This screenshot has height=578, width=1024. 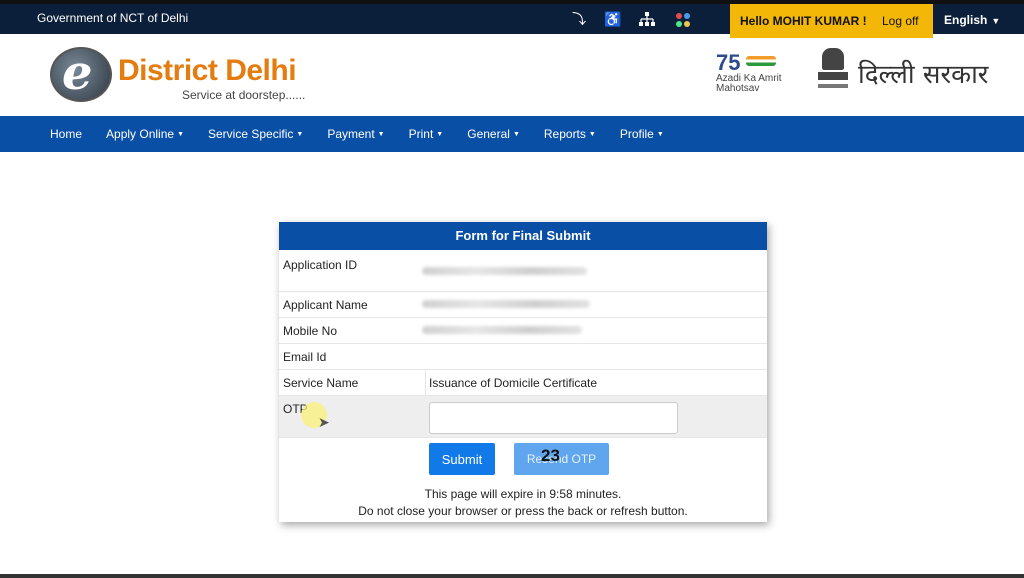 I want to click on user-greeting-box: Hello MOHIT KUMAR ! Log off, so click(x=831, y=21).